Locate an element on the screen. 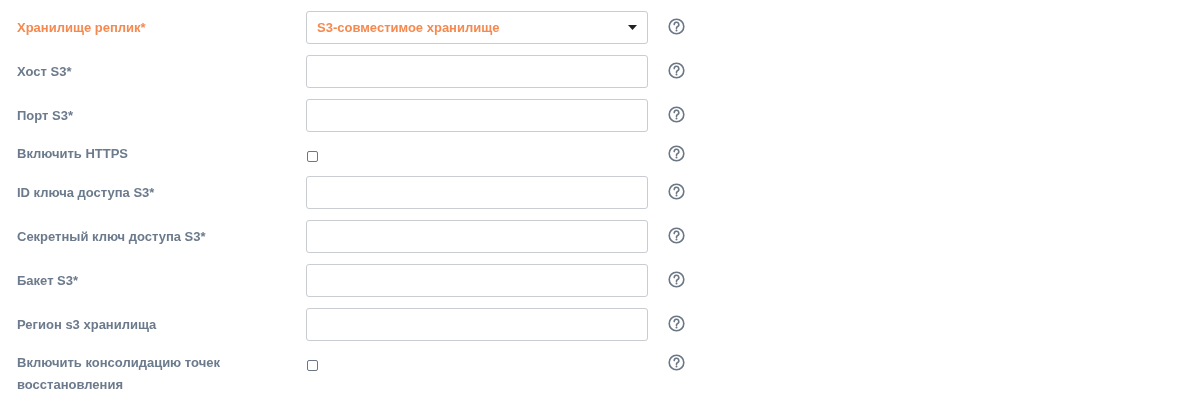 This screenshot has height=405, width=1200. field-label: Включить HTTPS is located at coordinates (73, 154).